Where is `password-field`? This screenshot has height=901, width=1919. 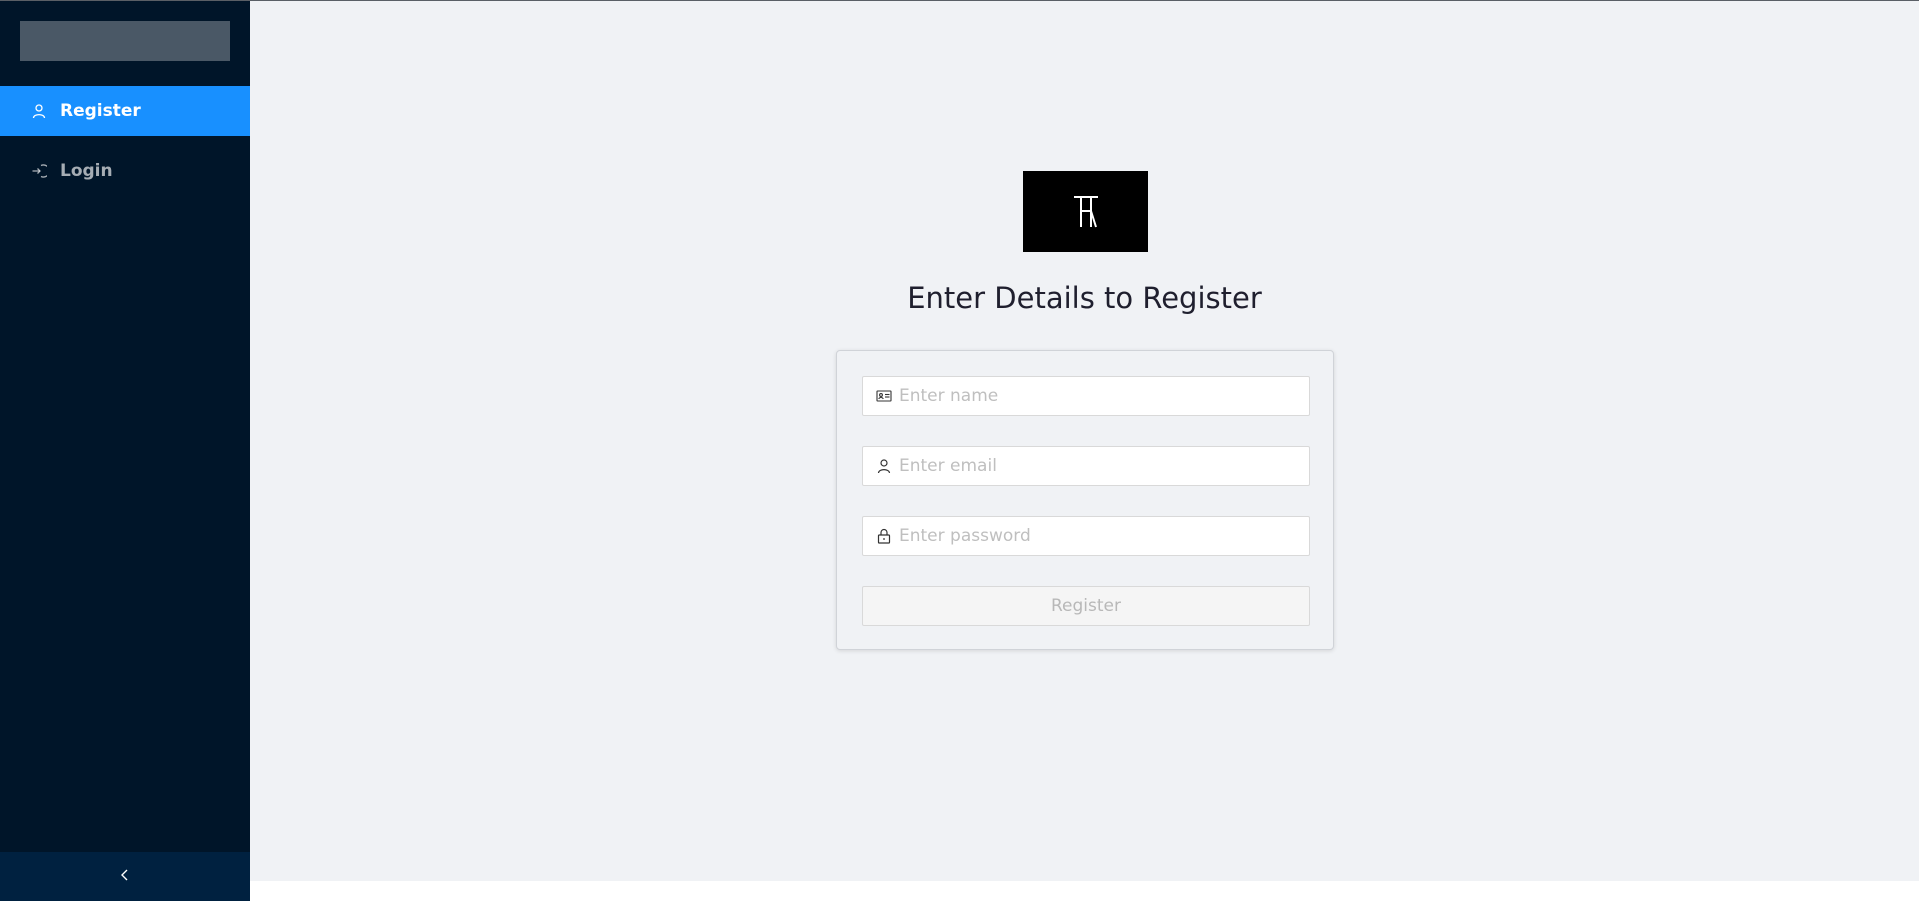 password-field is located at coordinates (1086, 536).